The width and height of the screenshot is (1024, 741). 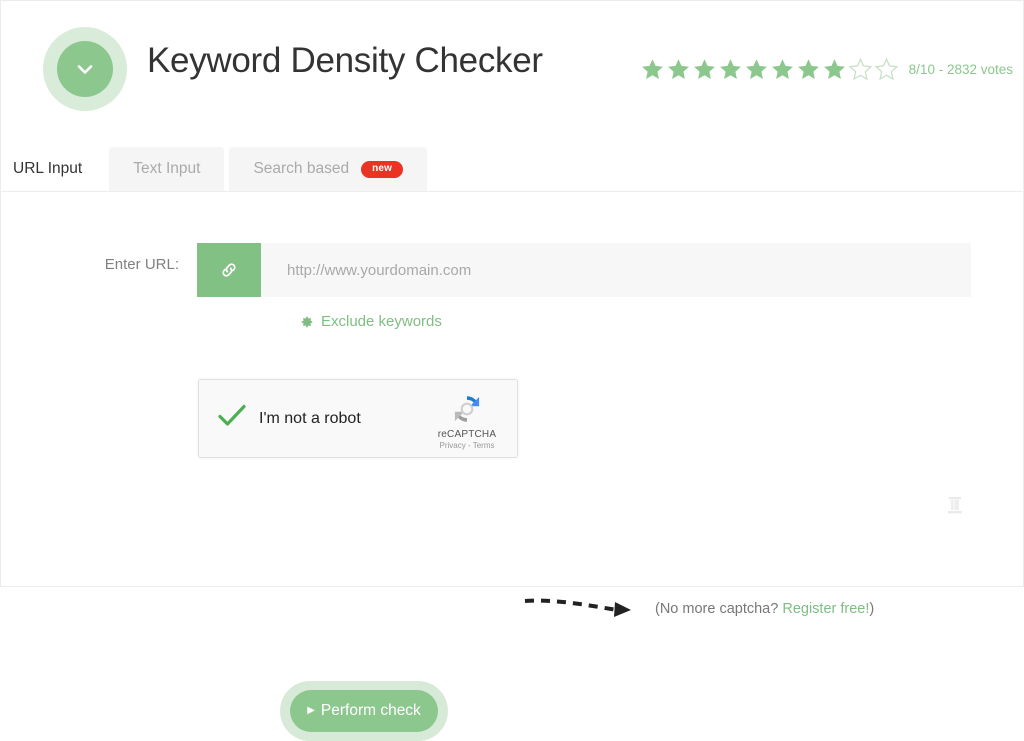 I want to click on tab-label: URL Input, so click(x=48, y=168).